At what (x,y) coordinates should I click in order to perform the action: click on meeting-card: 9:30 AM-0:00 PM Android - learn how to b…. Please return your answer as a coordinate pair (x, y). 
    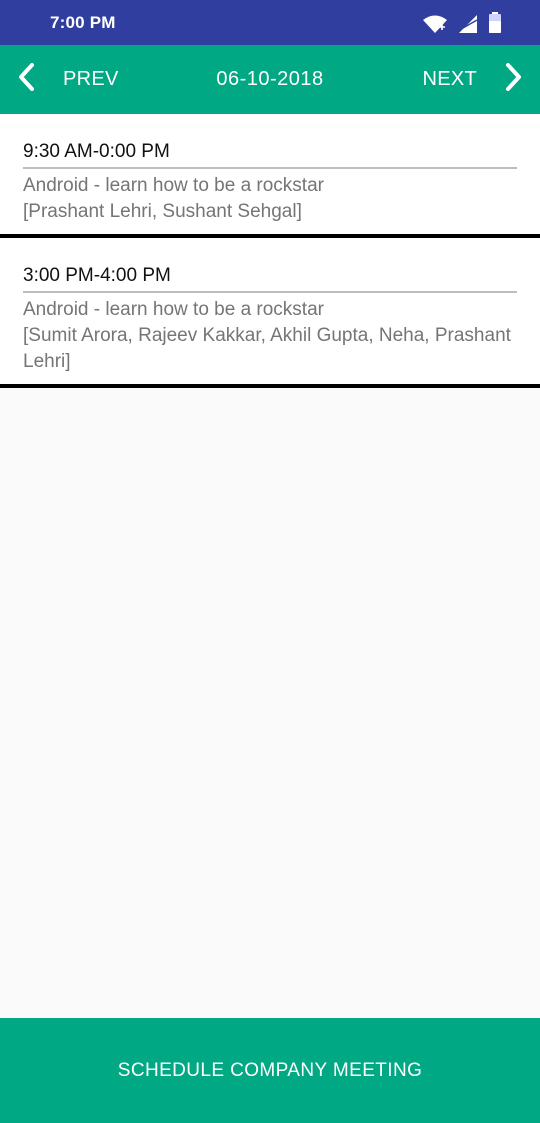
    Looking at the image, I should click on (270, 176).